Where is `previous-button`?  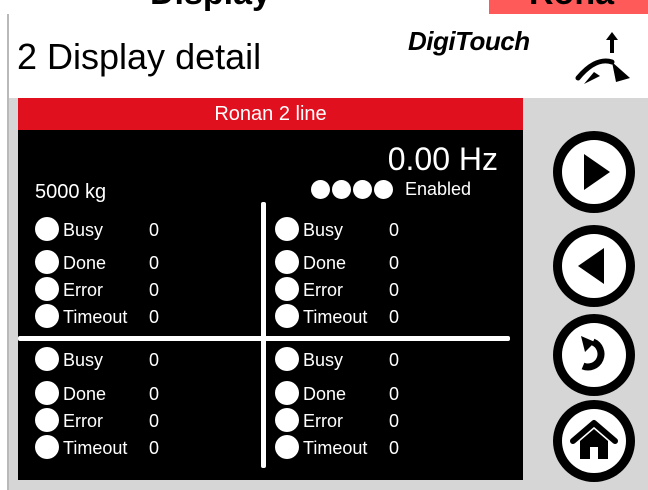
previous-button is located at coordinates (594, 266).